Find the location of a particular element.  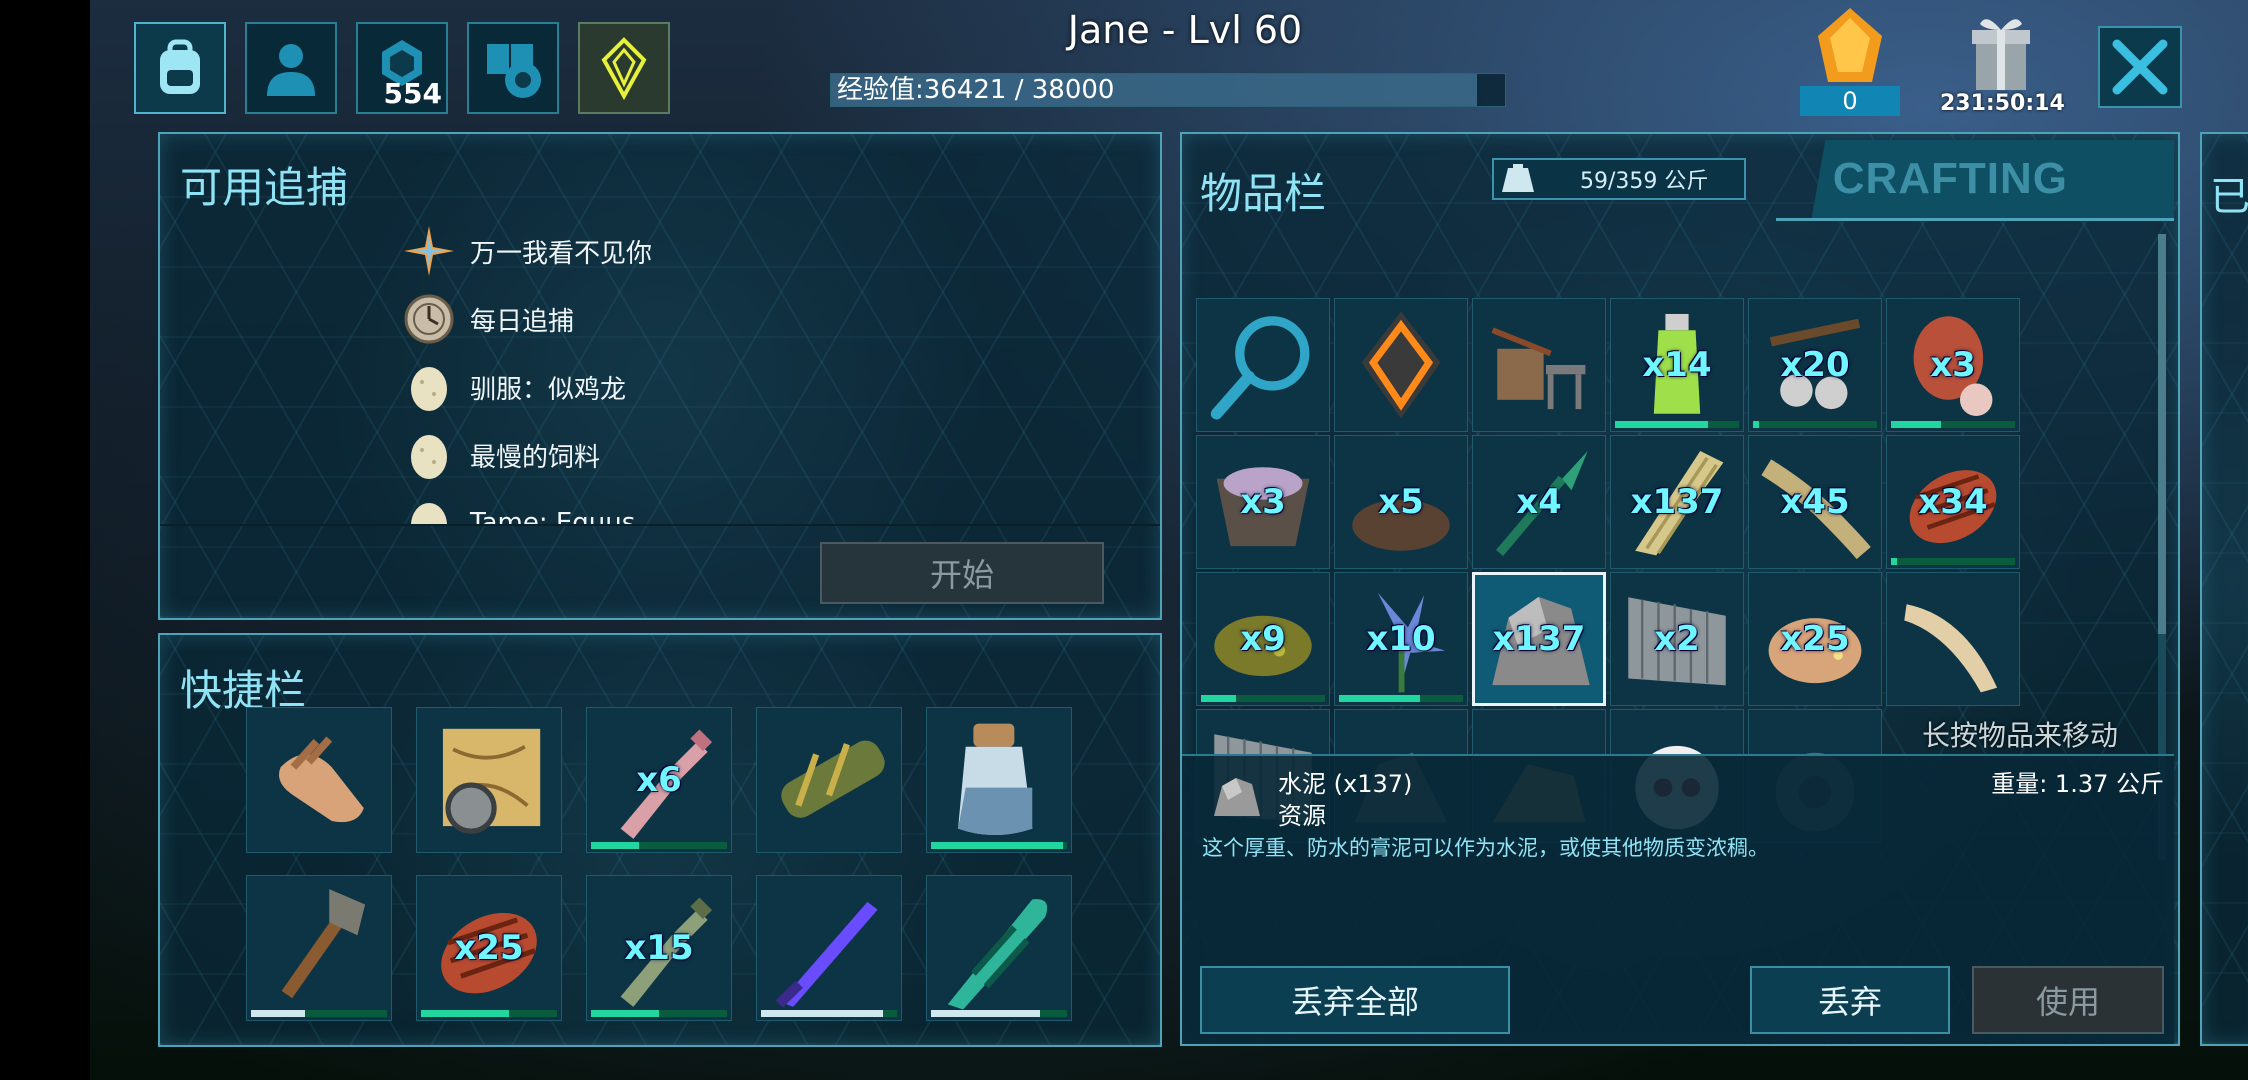

daily-gift: 231:50:14 is located at coordinates (2002, 64).